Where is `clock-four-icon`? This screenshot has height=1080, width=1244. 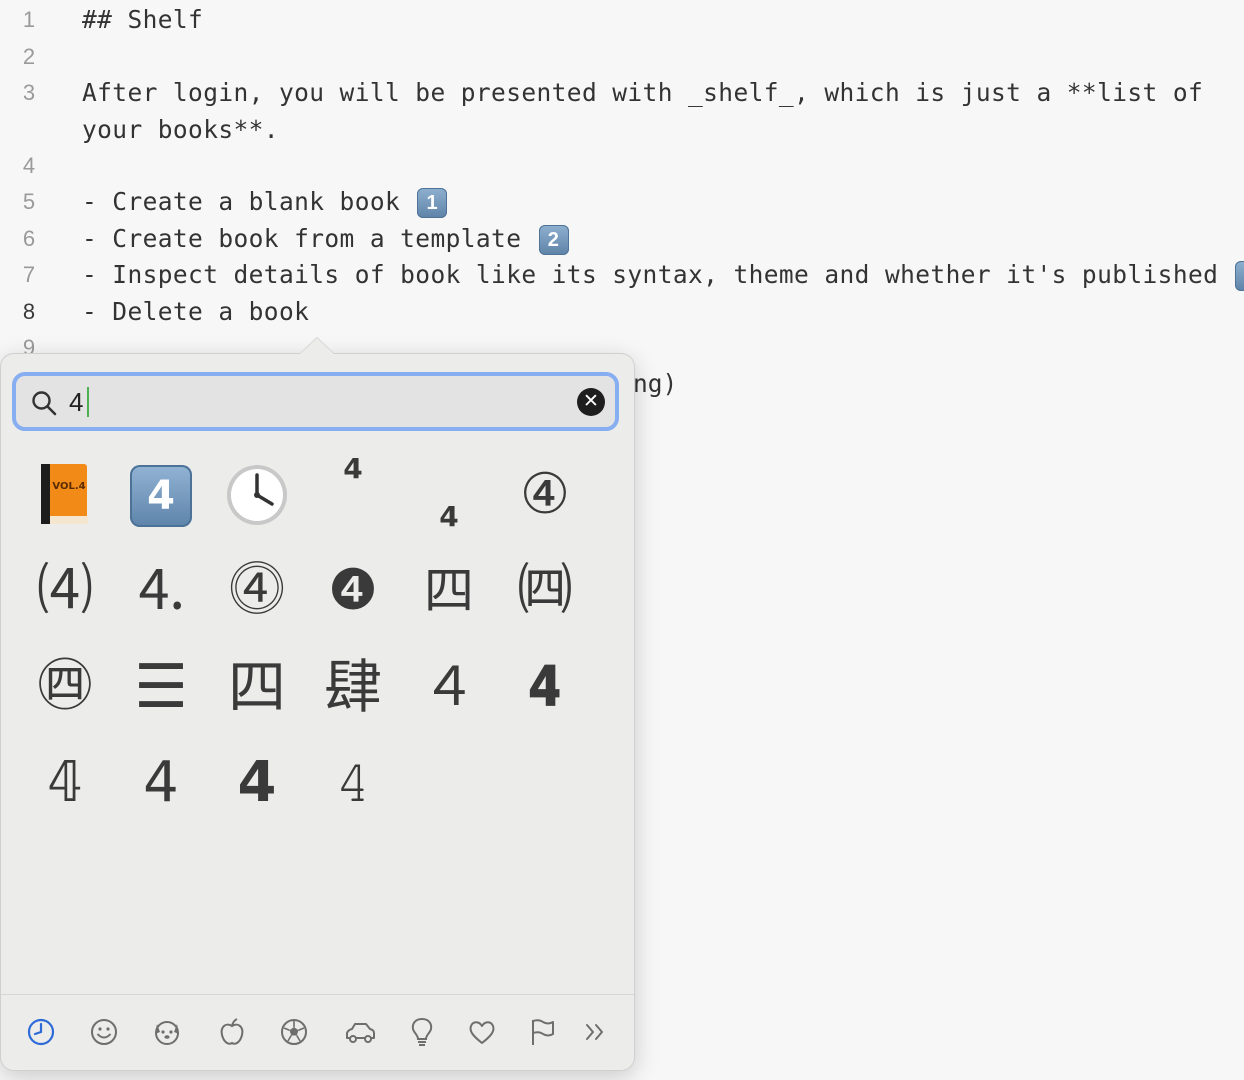
clock-four-icon is located at coordinates (257, 495).